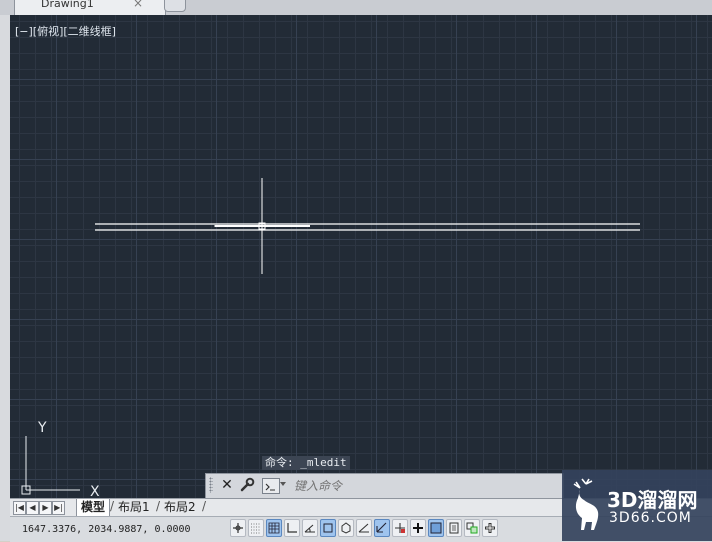  What do you see at coordinates (436, 528) in the screenshot?
I see `transparency-icon` at bounding box center [436, 528].